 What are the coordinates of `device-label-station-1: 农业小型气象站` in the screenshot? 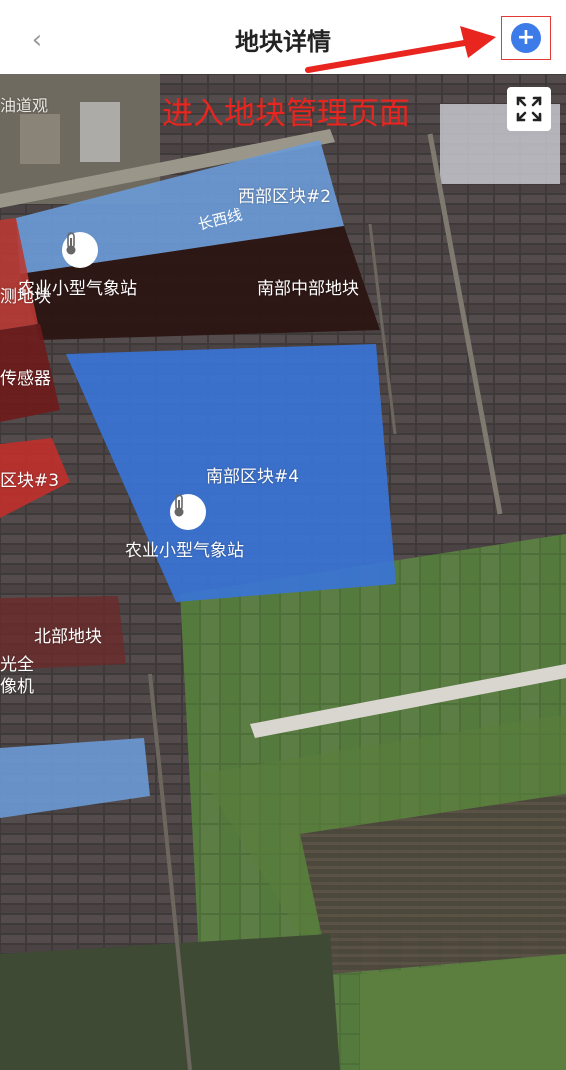 It's located at (77, 286).